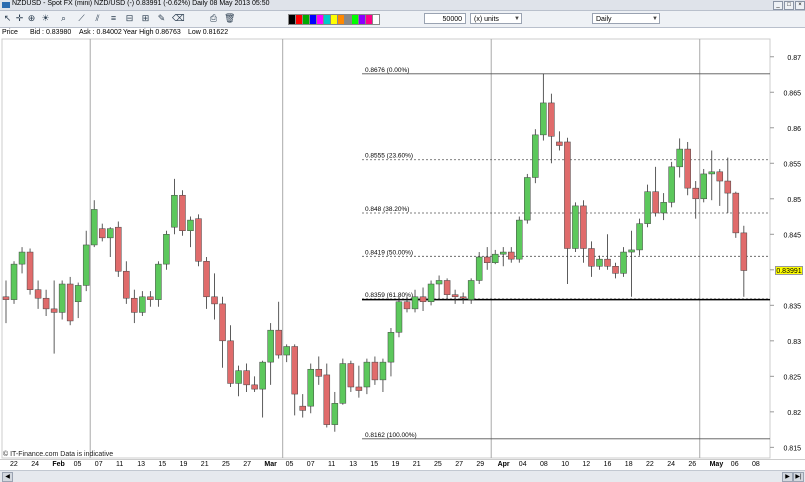  What do you see at coordinates (522, 464) in the screenshot?
I see `x-tick-label: 04` at bounding box center [522, 464].